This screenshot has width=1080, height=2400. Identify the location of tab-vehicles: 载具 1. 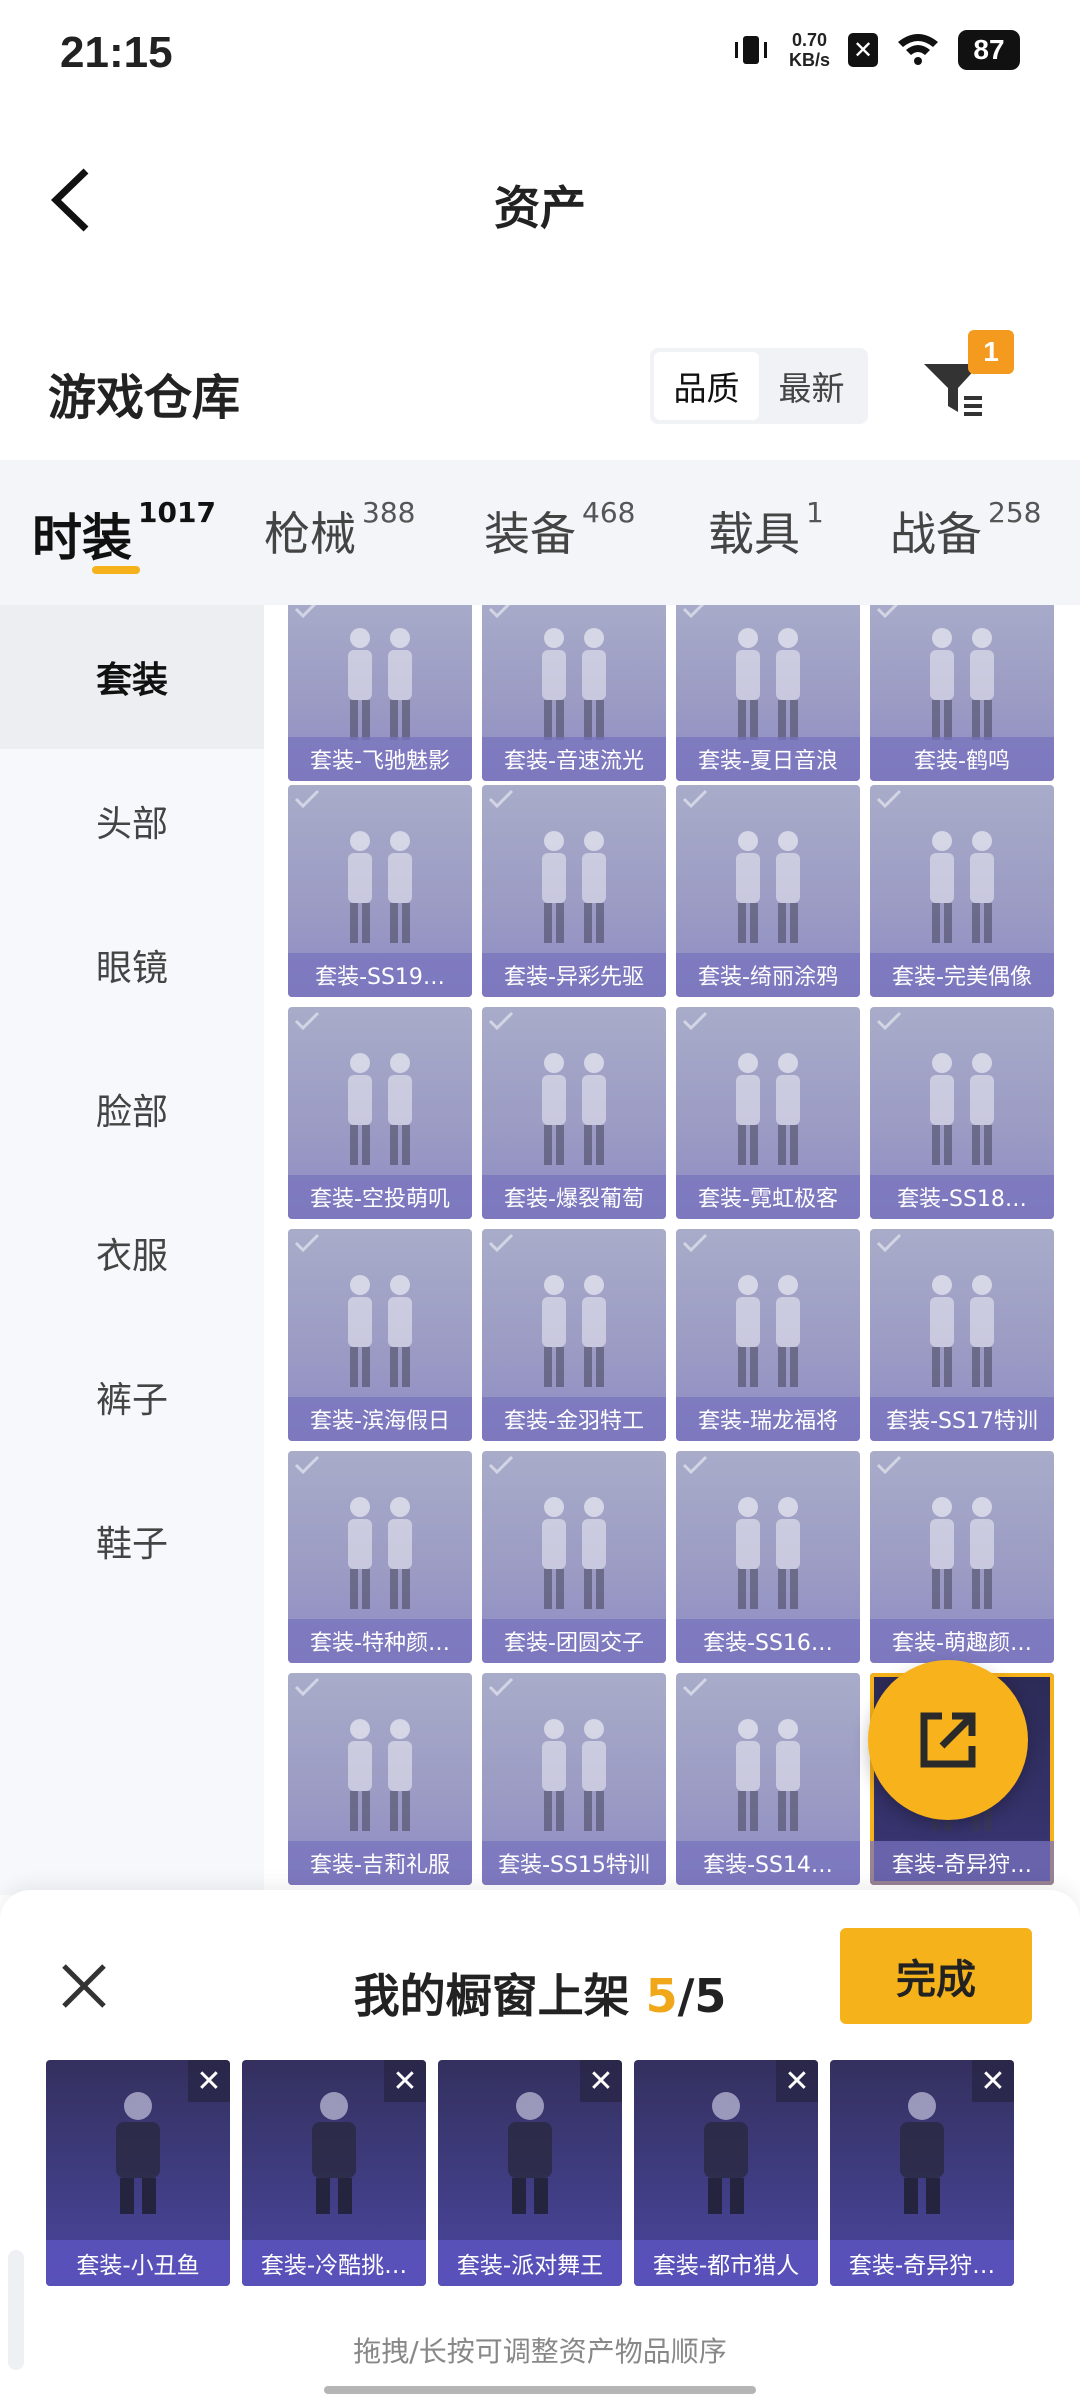
(766, 530).